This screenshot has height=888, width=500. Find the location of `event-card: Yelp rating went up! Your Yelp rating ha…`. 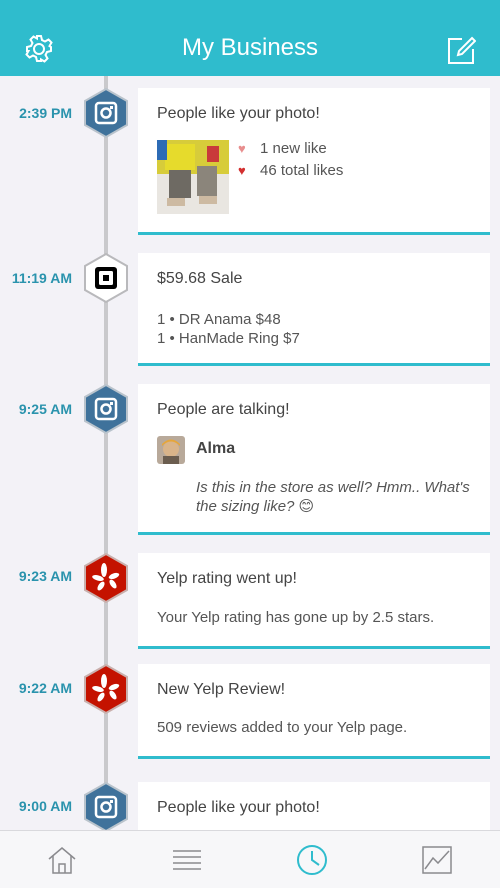

event-card: Yelp rating went up! Your Yelp rating ha… is located at coordinates (314, 601).